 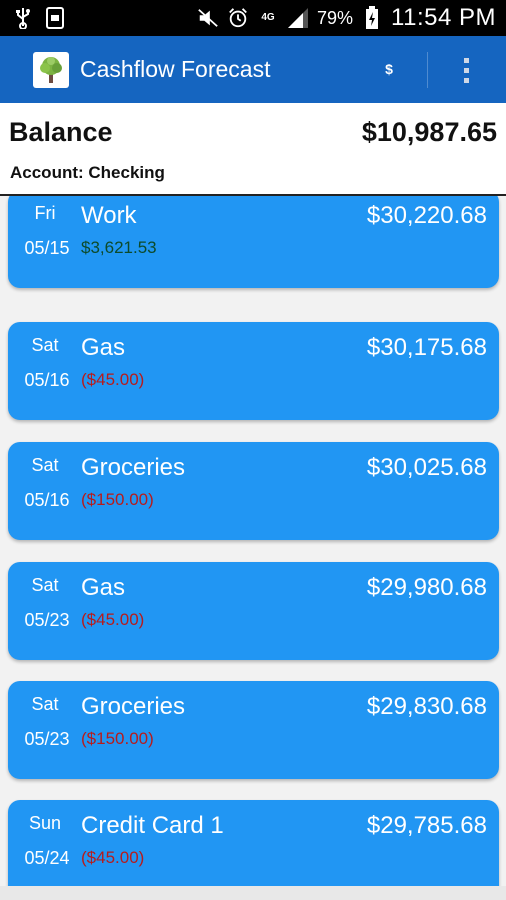 What do you see at coordinates (253, 149) in the screenshot?
I see `balance-header: Balance $10,987.65 Account: Checking` at bounding box center [253, 149].